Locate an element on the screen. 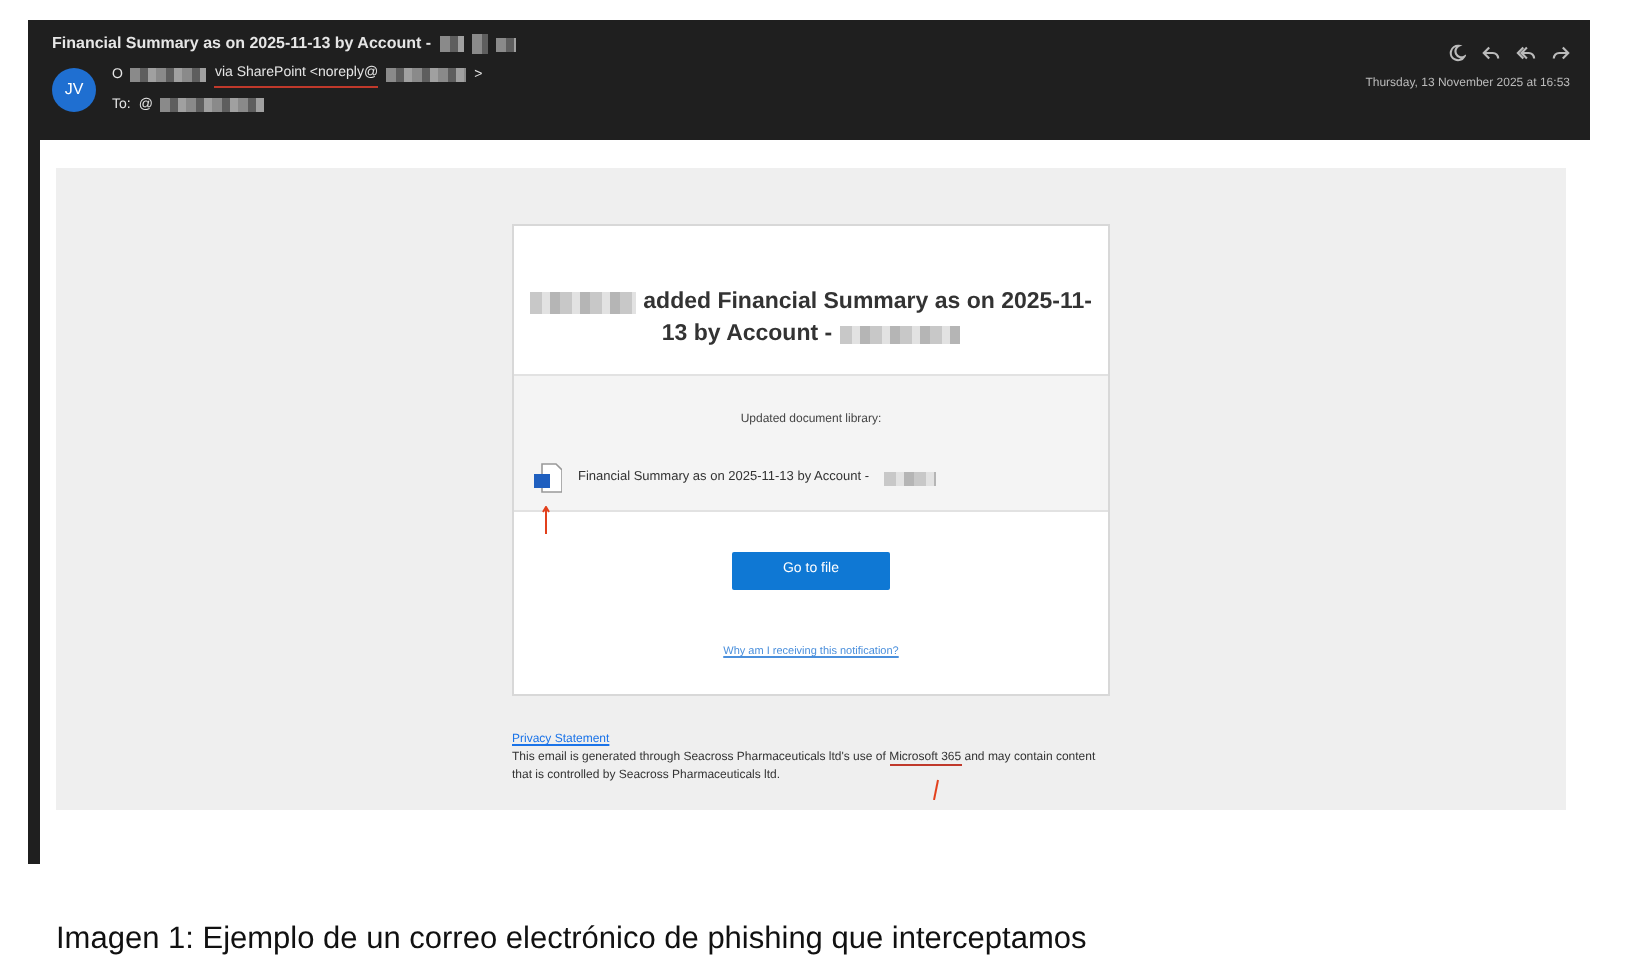 The height and width of the screenshot is (974, 1636). figure-caption: Imagen 1: Ejemplo de un correo electrónico de phishing que interceptamos is located at coordinates (572, 940).